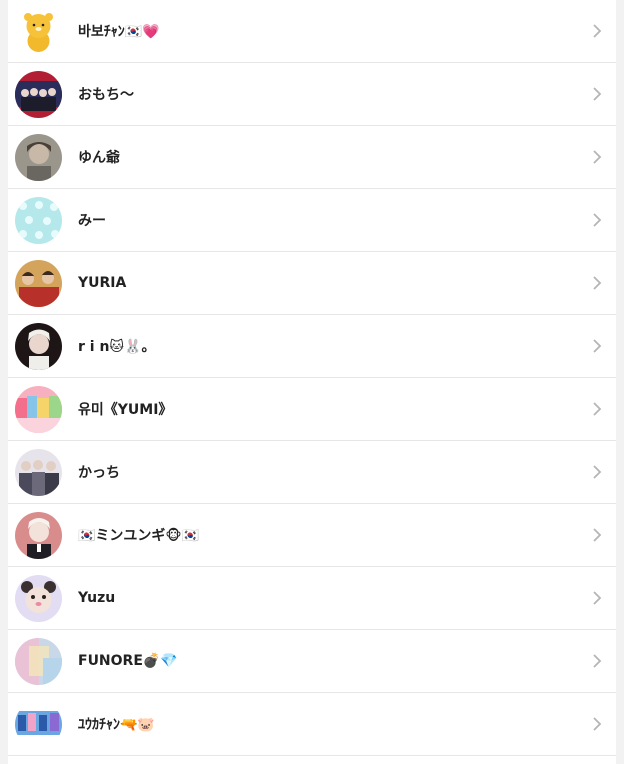  Describe the element at coordinates (102, 283) in the screenshot. I see `contact-name: YURIA` at that location.